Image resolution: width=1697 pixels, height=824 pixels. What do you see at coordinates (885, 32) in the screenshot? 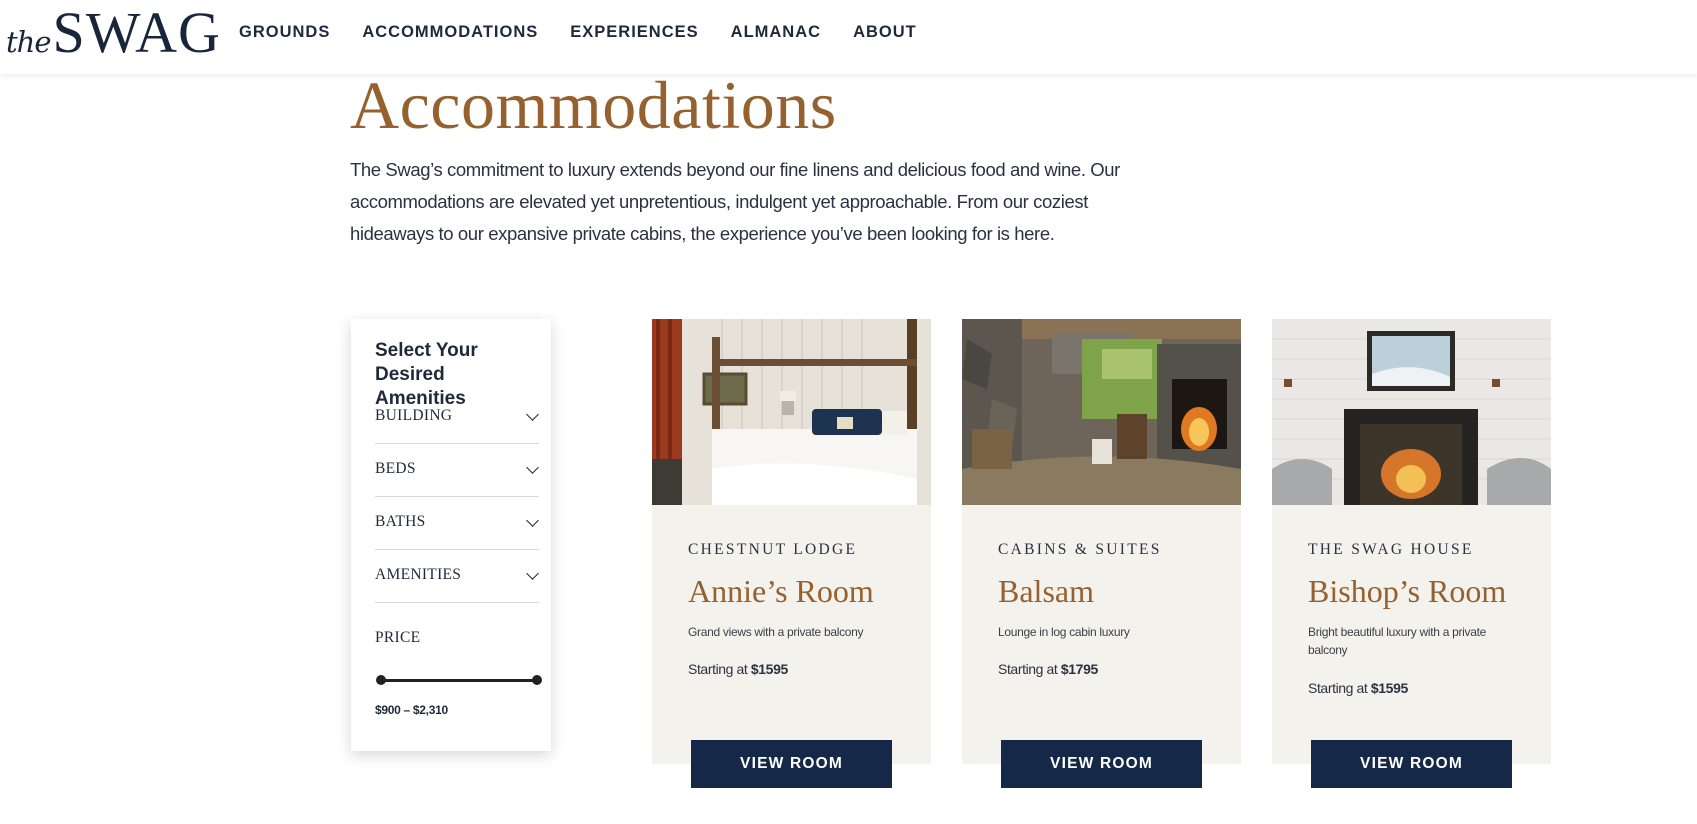
I see `nav-about: ABOUT` at bounding box center [885, 32].